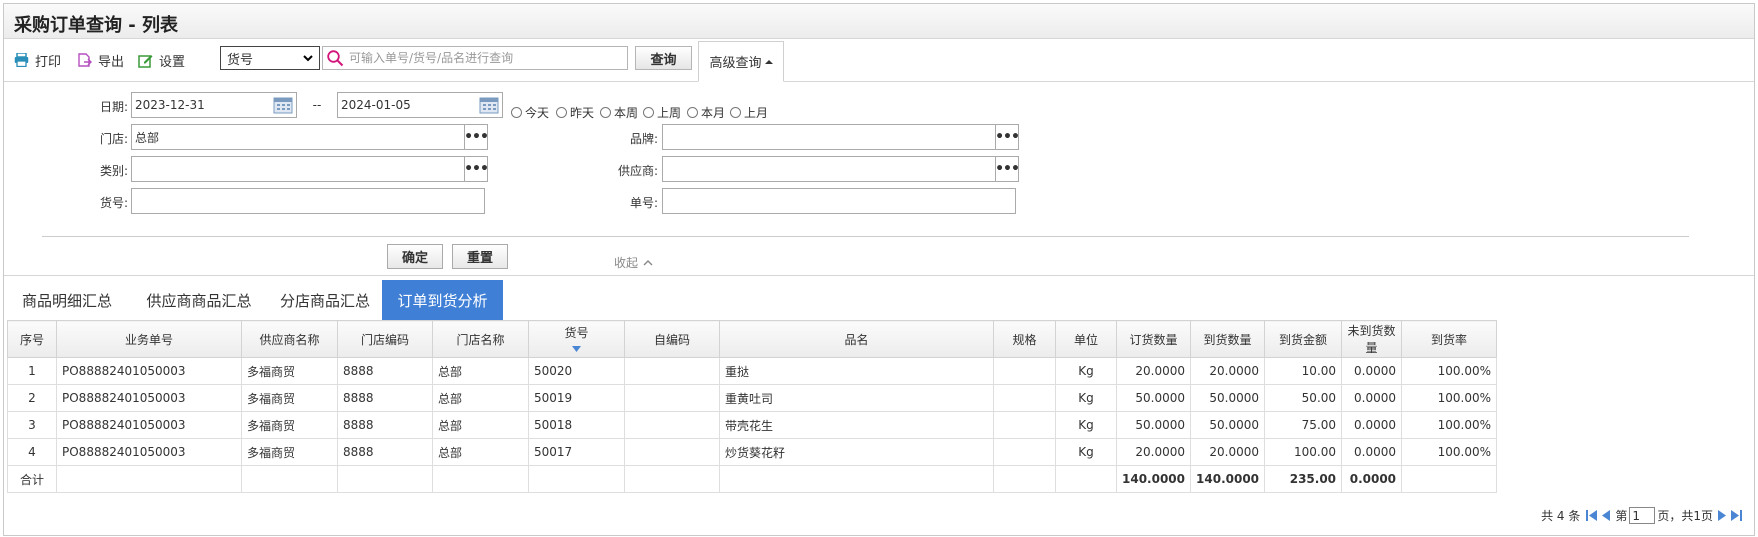 Image resolution: width=1758 pixels, height=537 pixels. Describe the element at coordinates (149, 425) in the screenshot. I see `cell-order-no: PO88882401050003` at that location.